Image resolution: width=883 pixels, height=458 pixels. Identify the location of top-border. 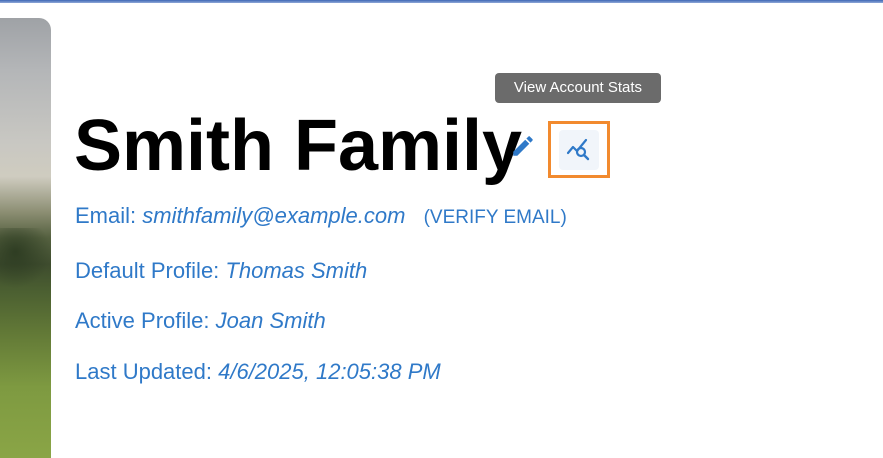
(441, 1).